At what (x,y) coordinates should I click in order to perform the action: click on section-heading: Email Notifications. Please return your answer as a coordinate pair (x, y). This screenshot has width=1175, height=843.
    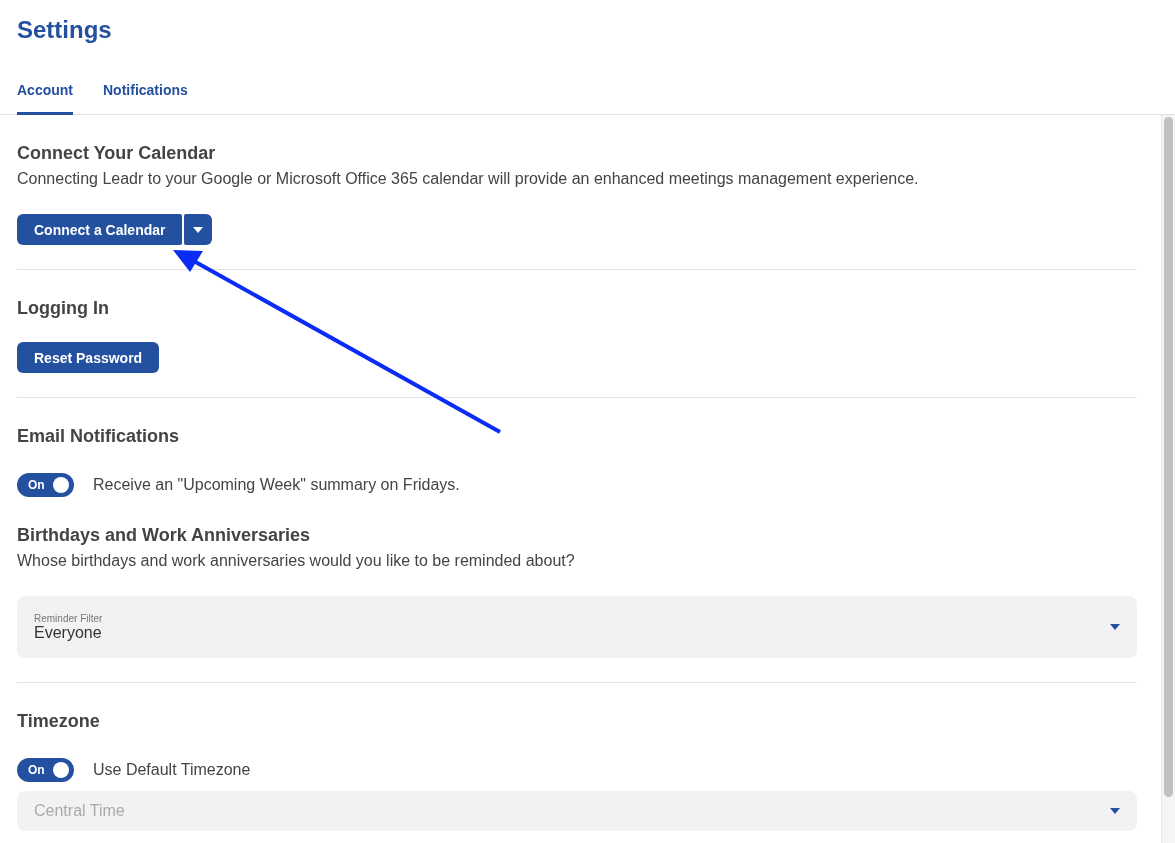
    Looking at the image, I should click on (99, 436).